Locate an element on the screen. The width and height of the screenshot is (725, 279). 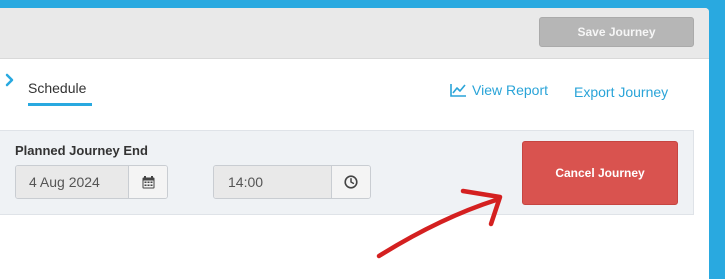
time-picker-button is located at coordinates (351, 182).